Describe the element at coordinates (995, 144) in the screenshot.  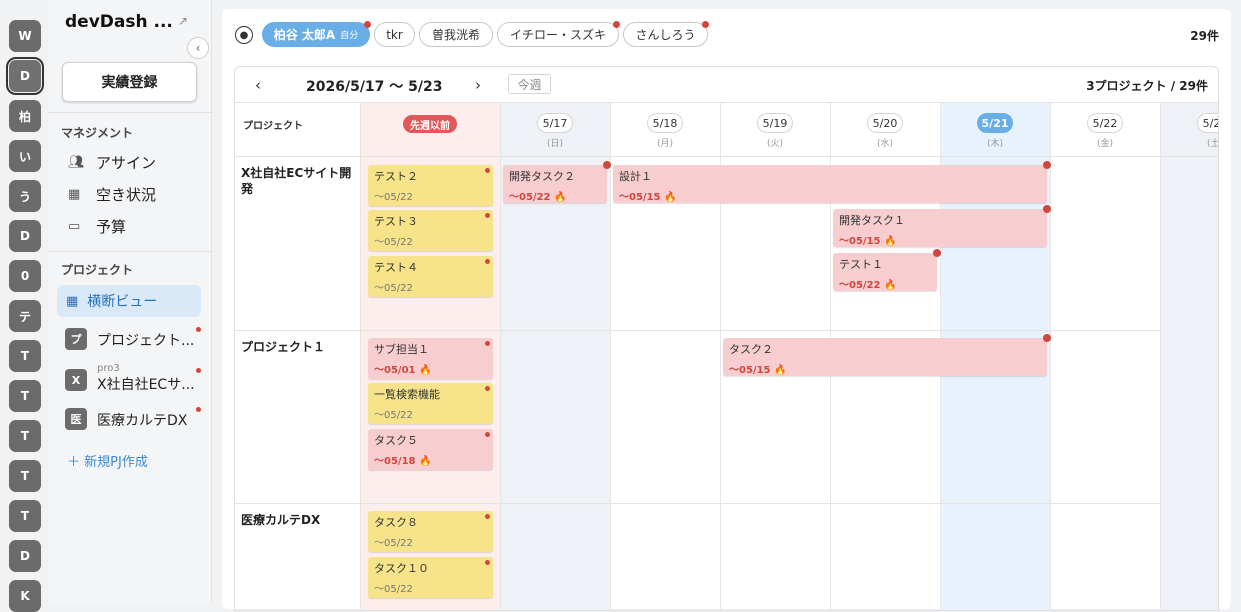
I see `day-of-week: (木)` at that location.